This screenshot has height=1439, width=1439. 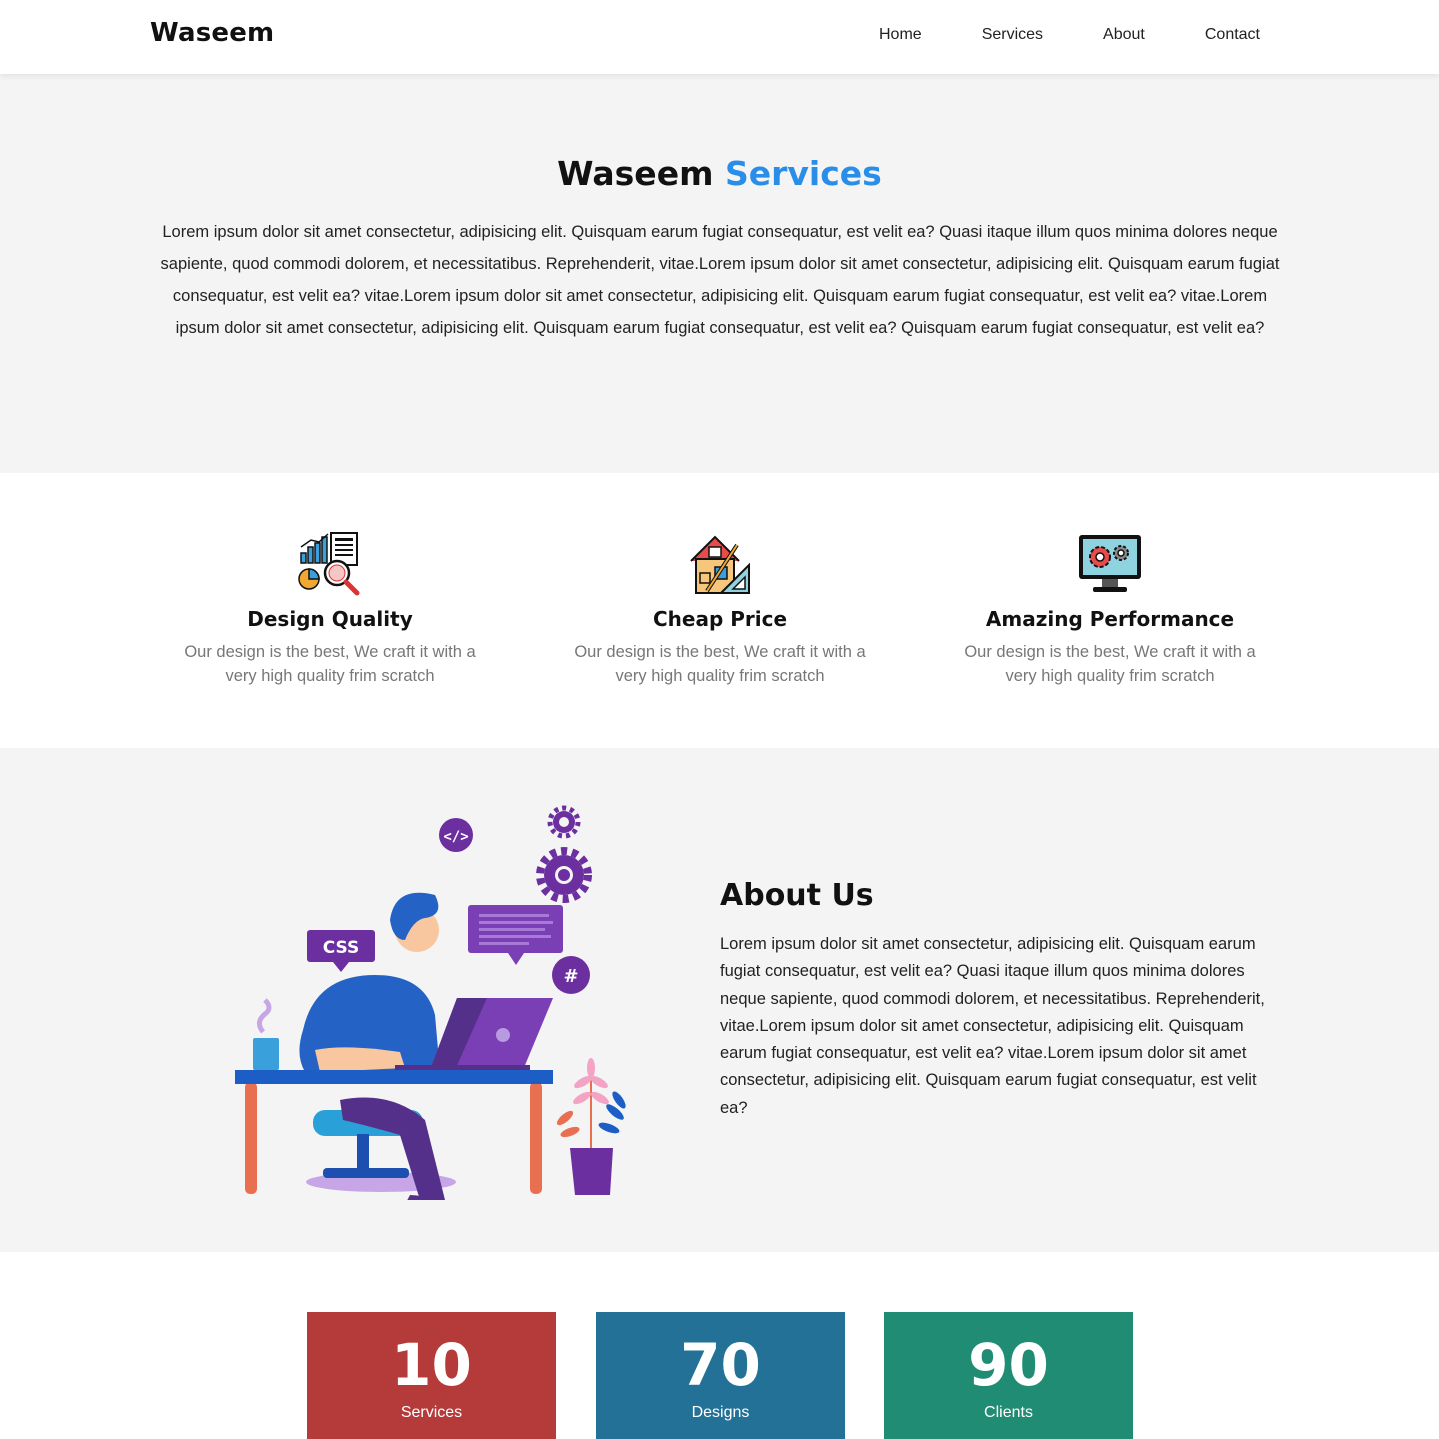 What do you see at coordinates (803, 173) in the screenshot?
I see `hero-title-accent: Services` at bounding box center [803, 173].